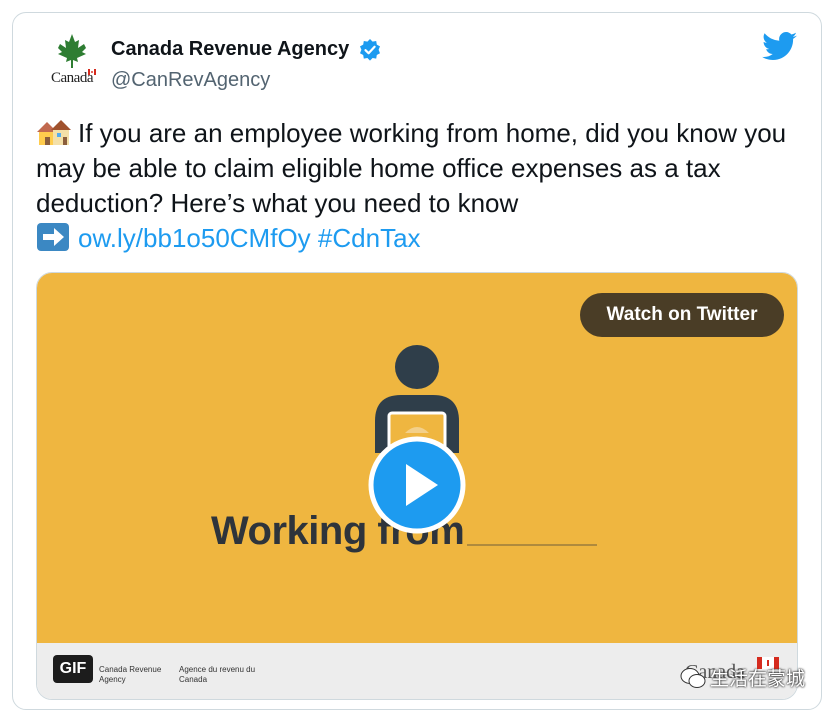  I want to click on gif-badge: GIF, so click(73, 669).